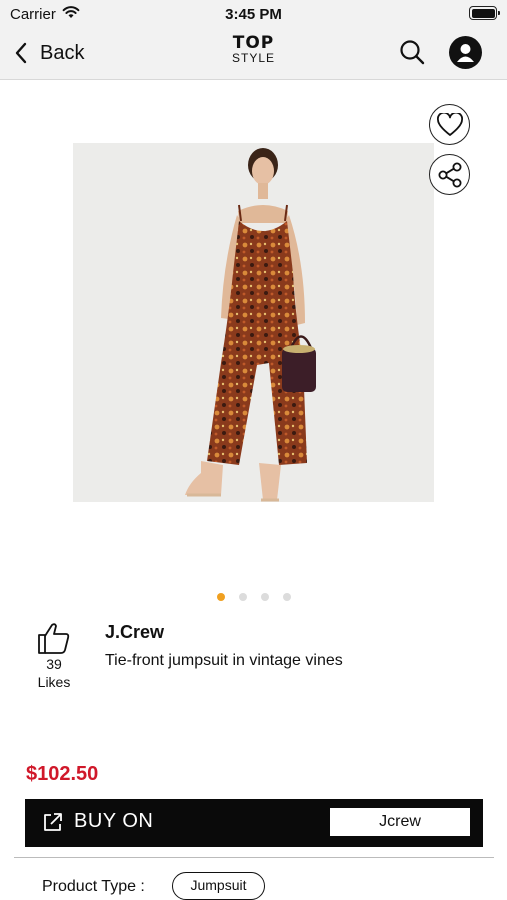  I want to click on nav-bar: Back TOP STYLE, so click(253, 54).